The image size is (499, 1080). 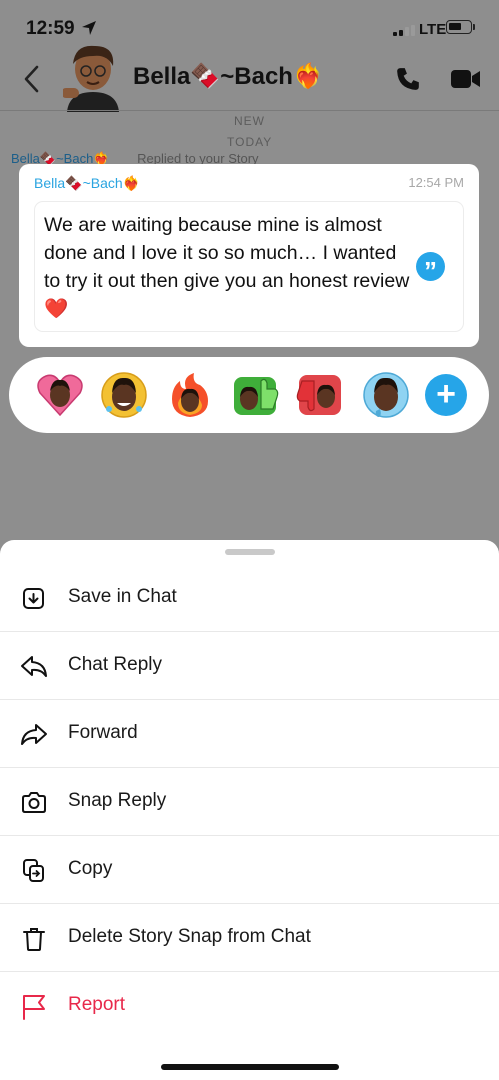 What do you see at coordinates (459, 27) in the screenshot?
I see `battery-icon` at bounding box center [459, 27].